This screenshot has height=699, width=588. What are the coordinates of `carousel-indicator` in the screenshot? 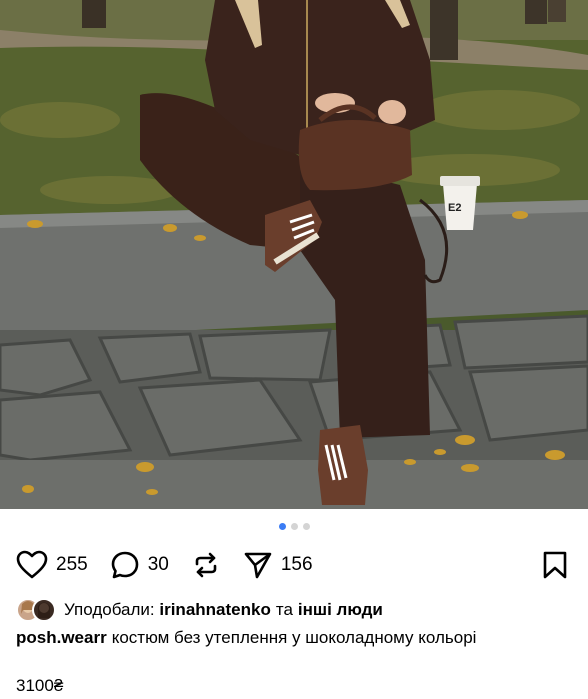 It's located at (294, 526).